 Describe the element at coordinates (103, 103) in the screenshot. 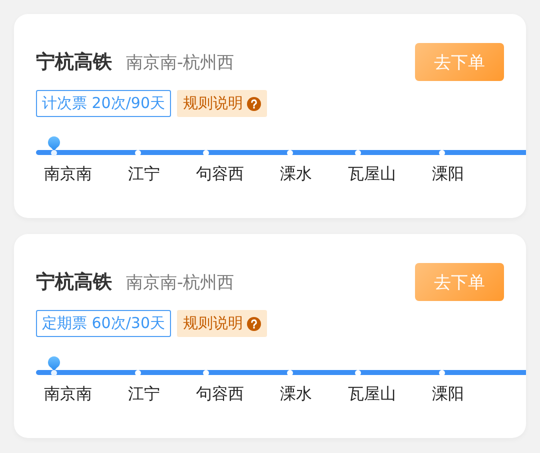

I see `ticket-tag: 计次票 20次/90天` at that location.